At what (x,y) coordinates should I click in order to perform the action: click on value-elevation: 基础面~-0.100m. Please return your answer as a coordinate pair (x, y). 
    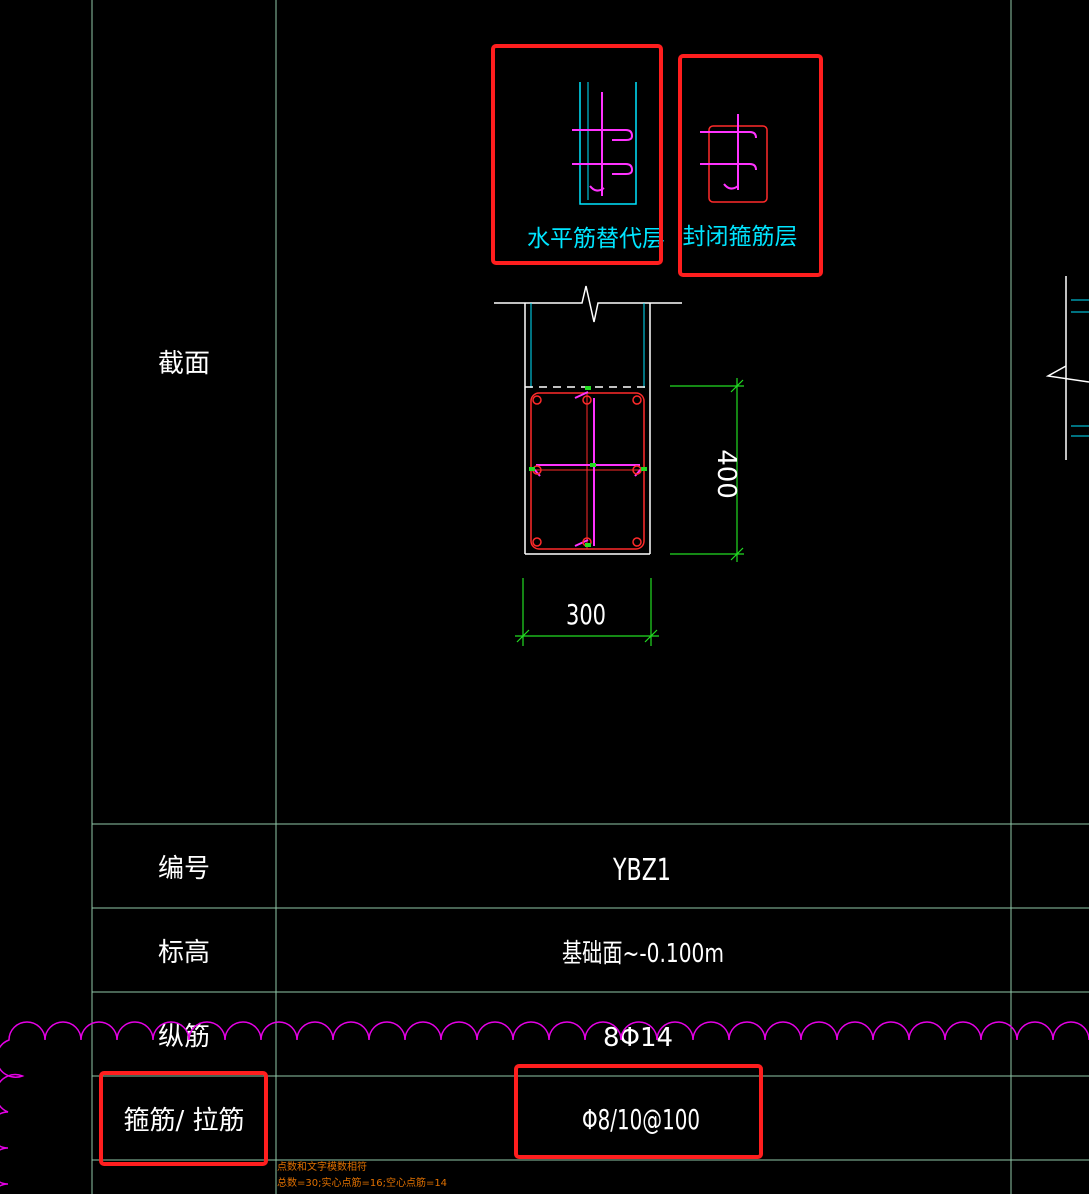
    Looking at the image, I should click on (643, 954).